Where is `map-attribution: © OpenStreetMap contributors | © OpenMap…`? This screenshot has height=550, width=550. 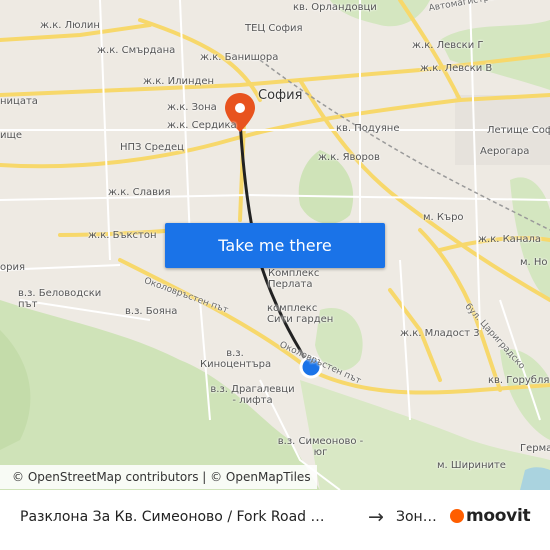
map-attribution: © OpenStreetMap contributors | © OpenMap… is located at coordinates (158, 477).